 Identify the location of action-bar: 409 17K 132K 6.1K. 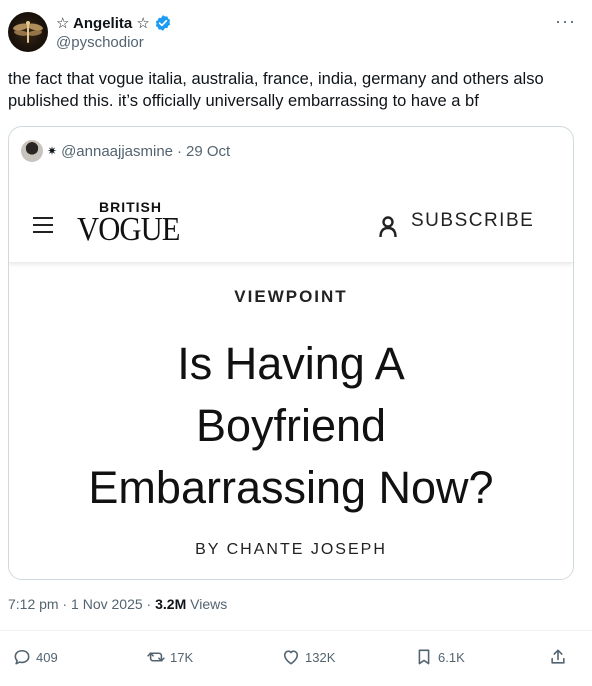
(296, 652).